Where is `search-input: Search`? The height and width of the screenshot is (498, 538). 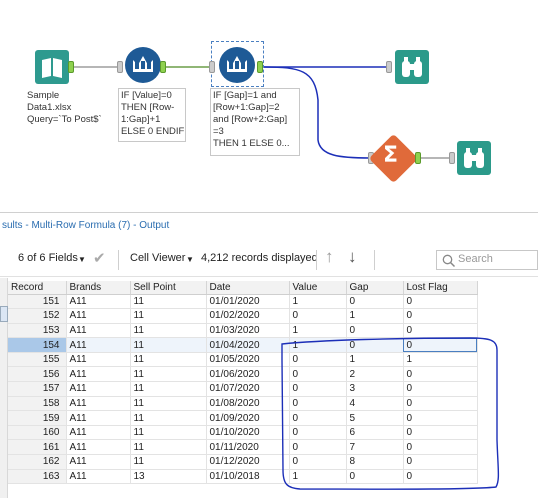
search-input: Search is located at coordinates (487, 260).